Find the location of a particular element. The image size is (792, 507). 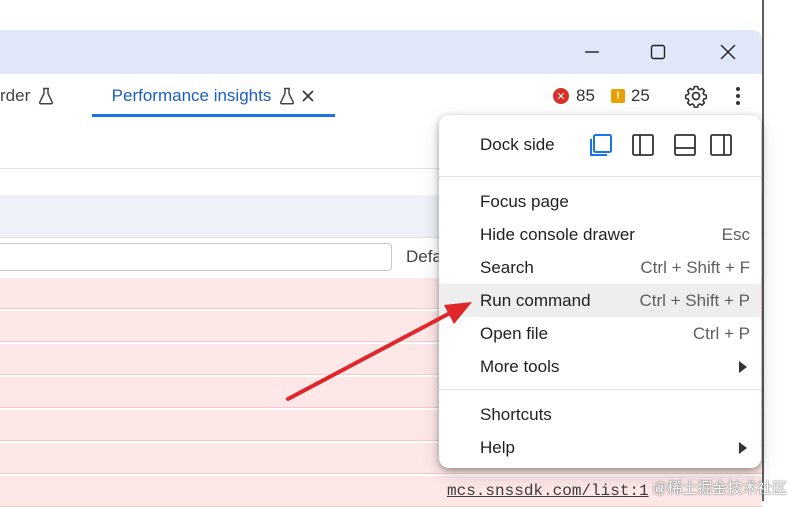

default-levels-dropdown: Defa is located at coordinates (424, 257).